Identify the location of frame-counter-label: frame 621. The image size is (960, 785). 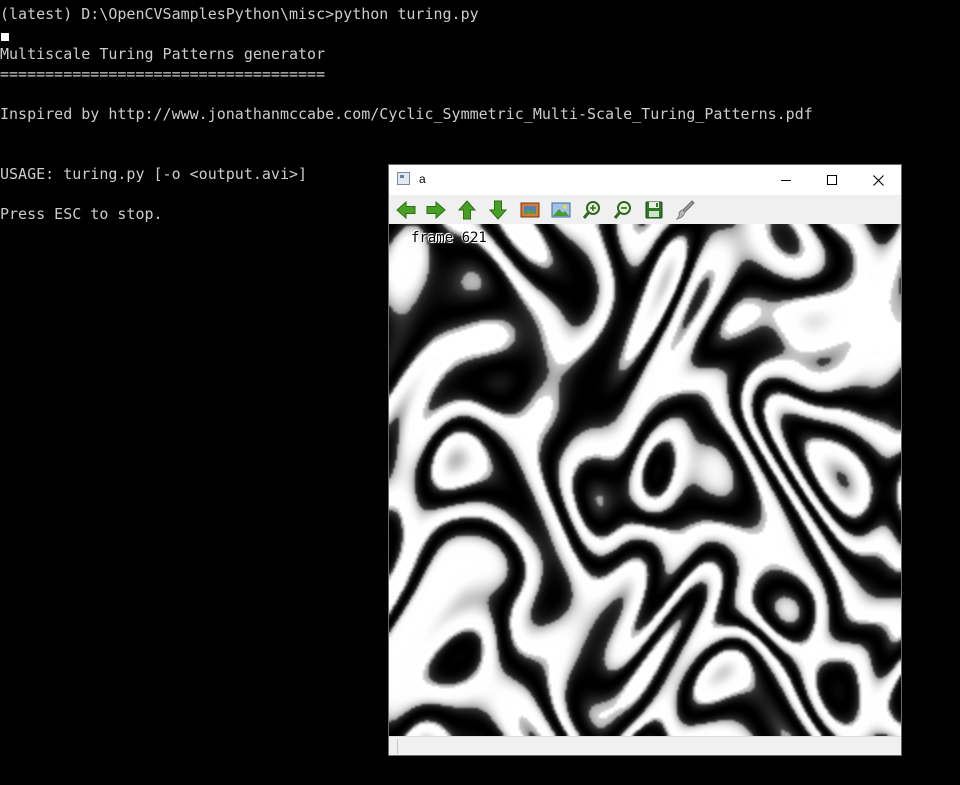
(449, 238).